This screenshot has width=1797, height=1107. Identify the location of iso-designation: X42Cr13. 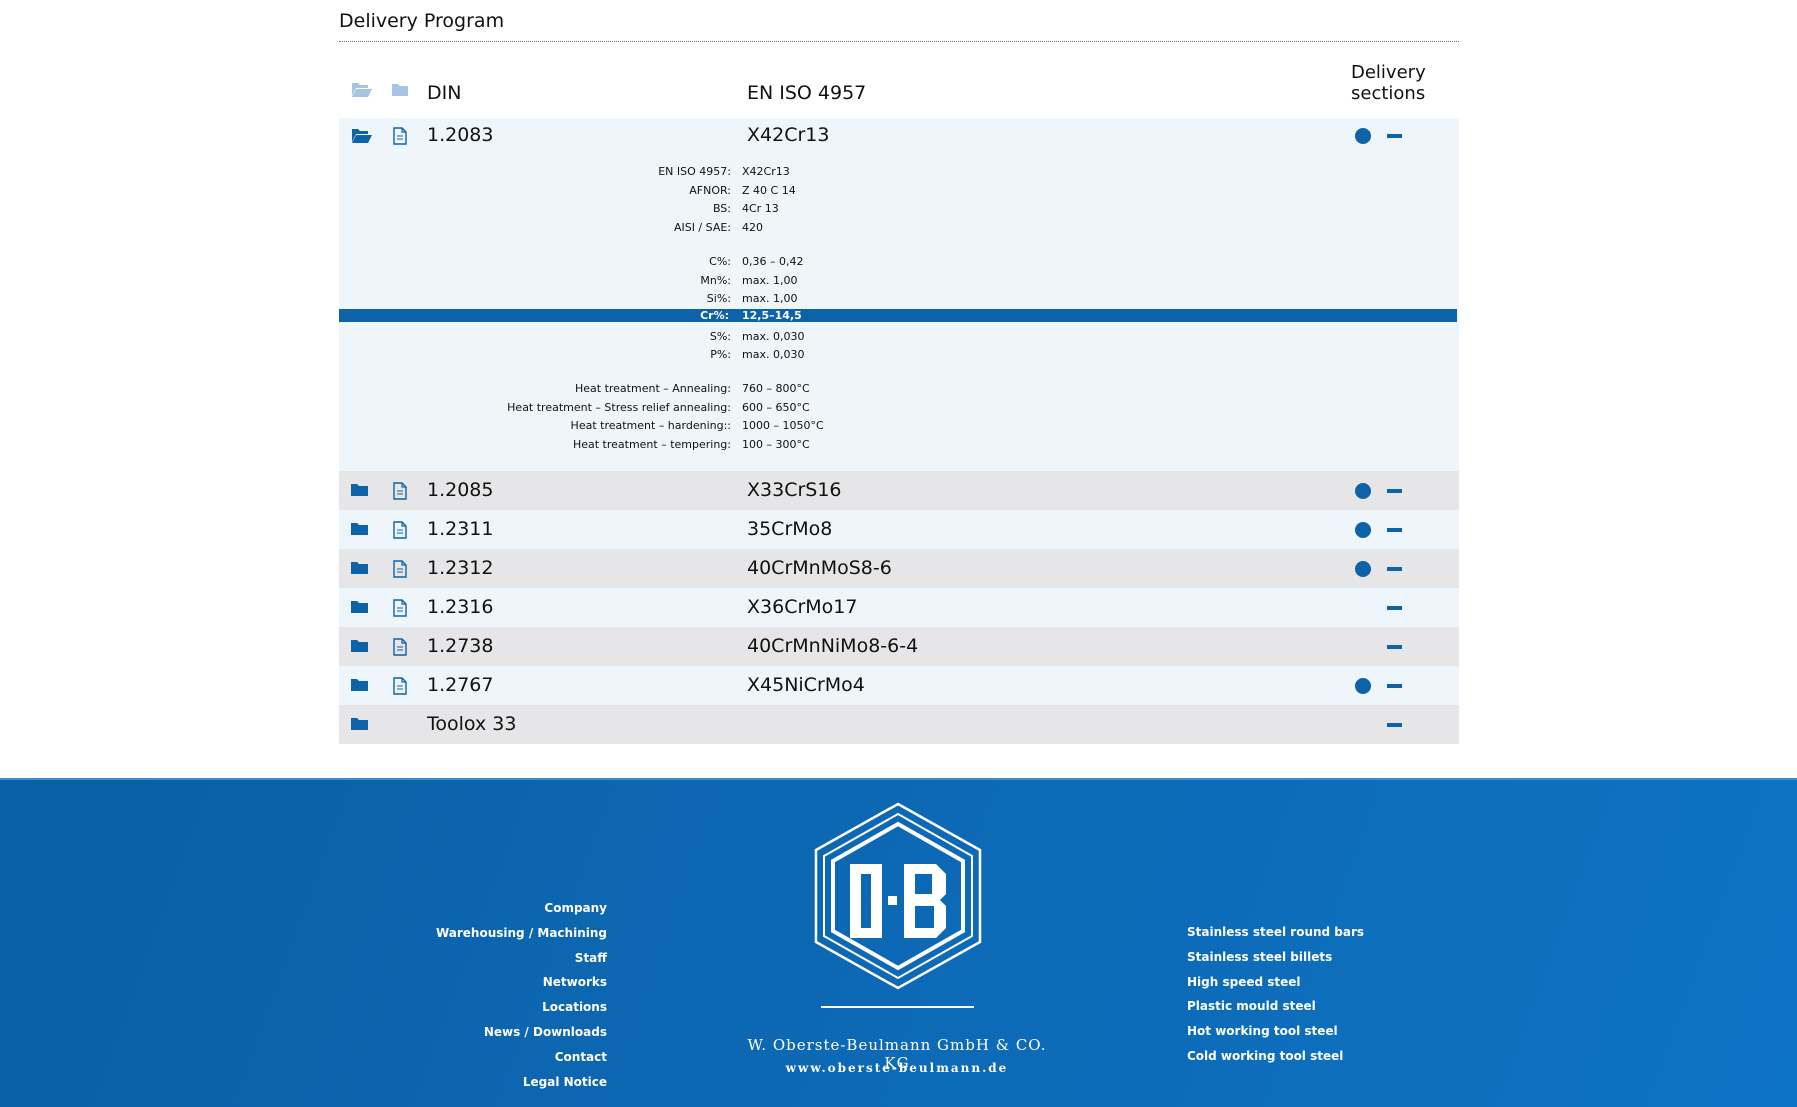
(788, 135).